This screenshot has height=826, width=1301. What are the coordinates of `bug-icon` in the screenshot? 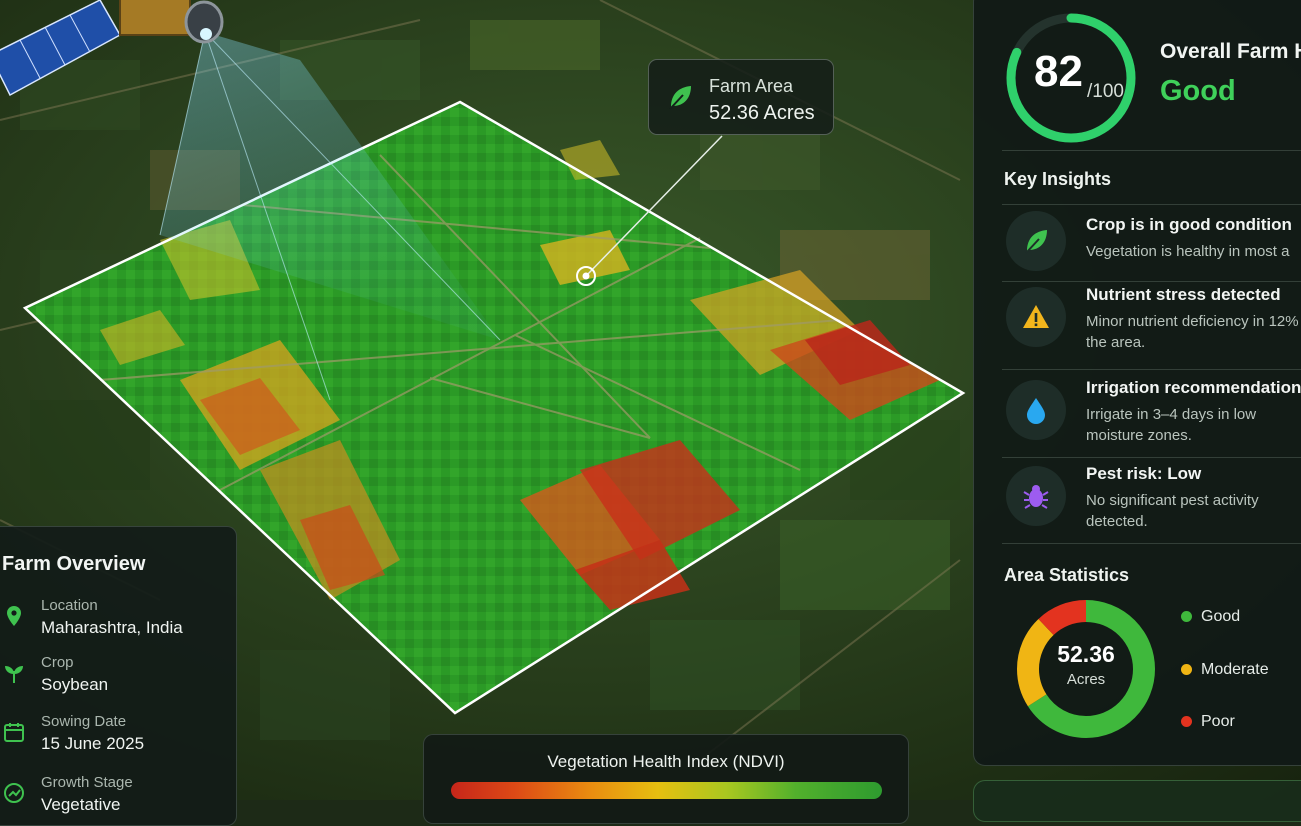 It's located at (1036, 497).